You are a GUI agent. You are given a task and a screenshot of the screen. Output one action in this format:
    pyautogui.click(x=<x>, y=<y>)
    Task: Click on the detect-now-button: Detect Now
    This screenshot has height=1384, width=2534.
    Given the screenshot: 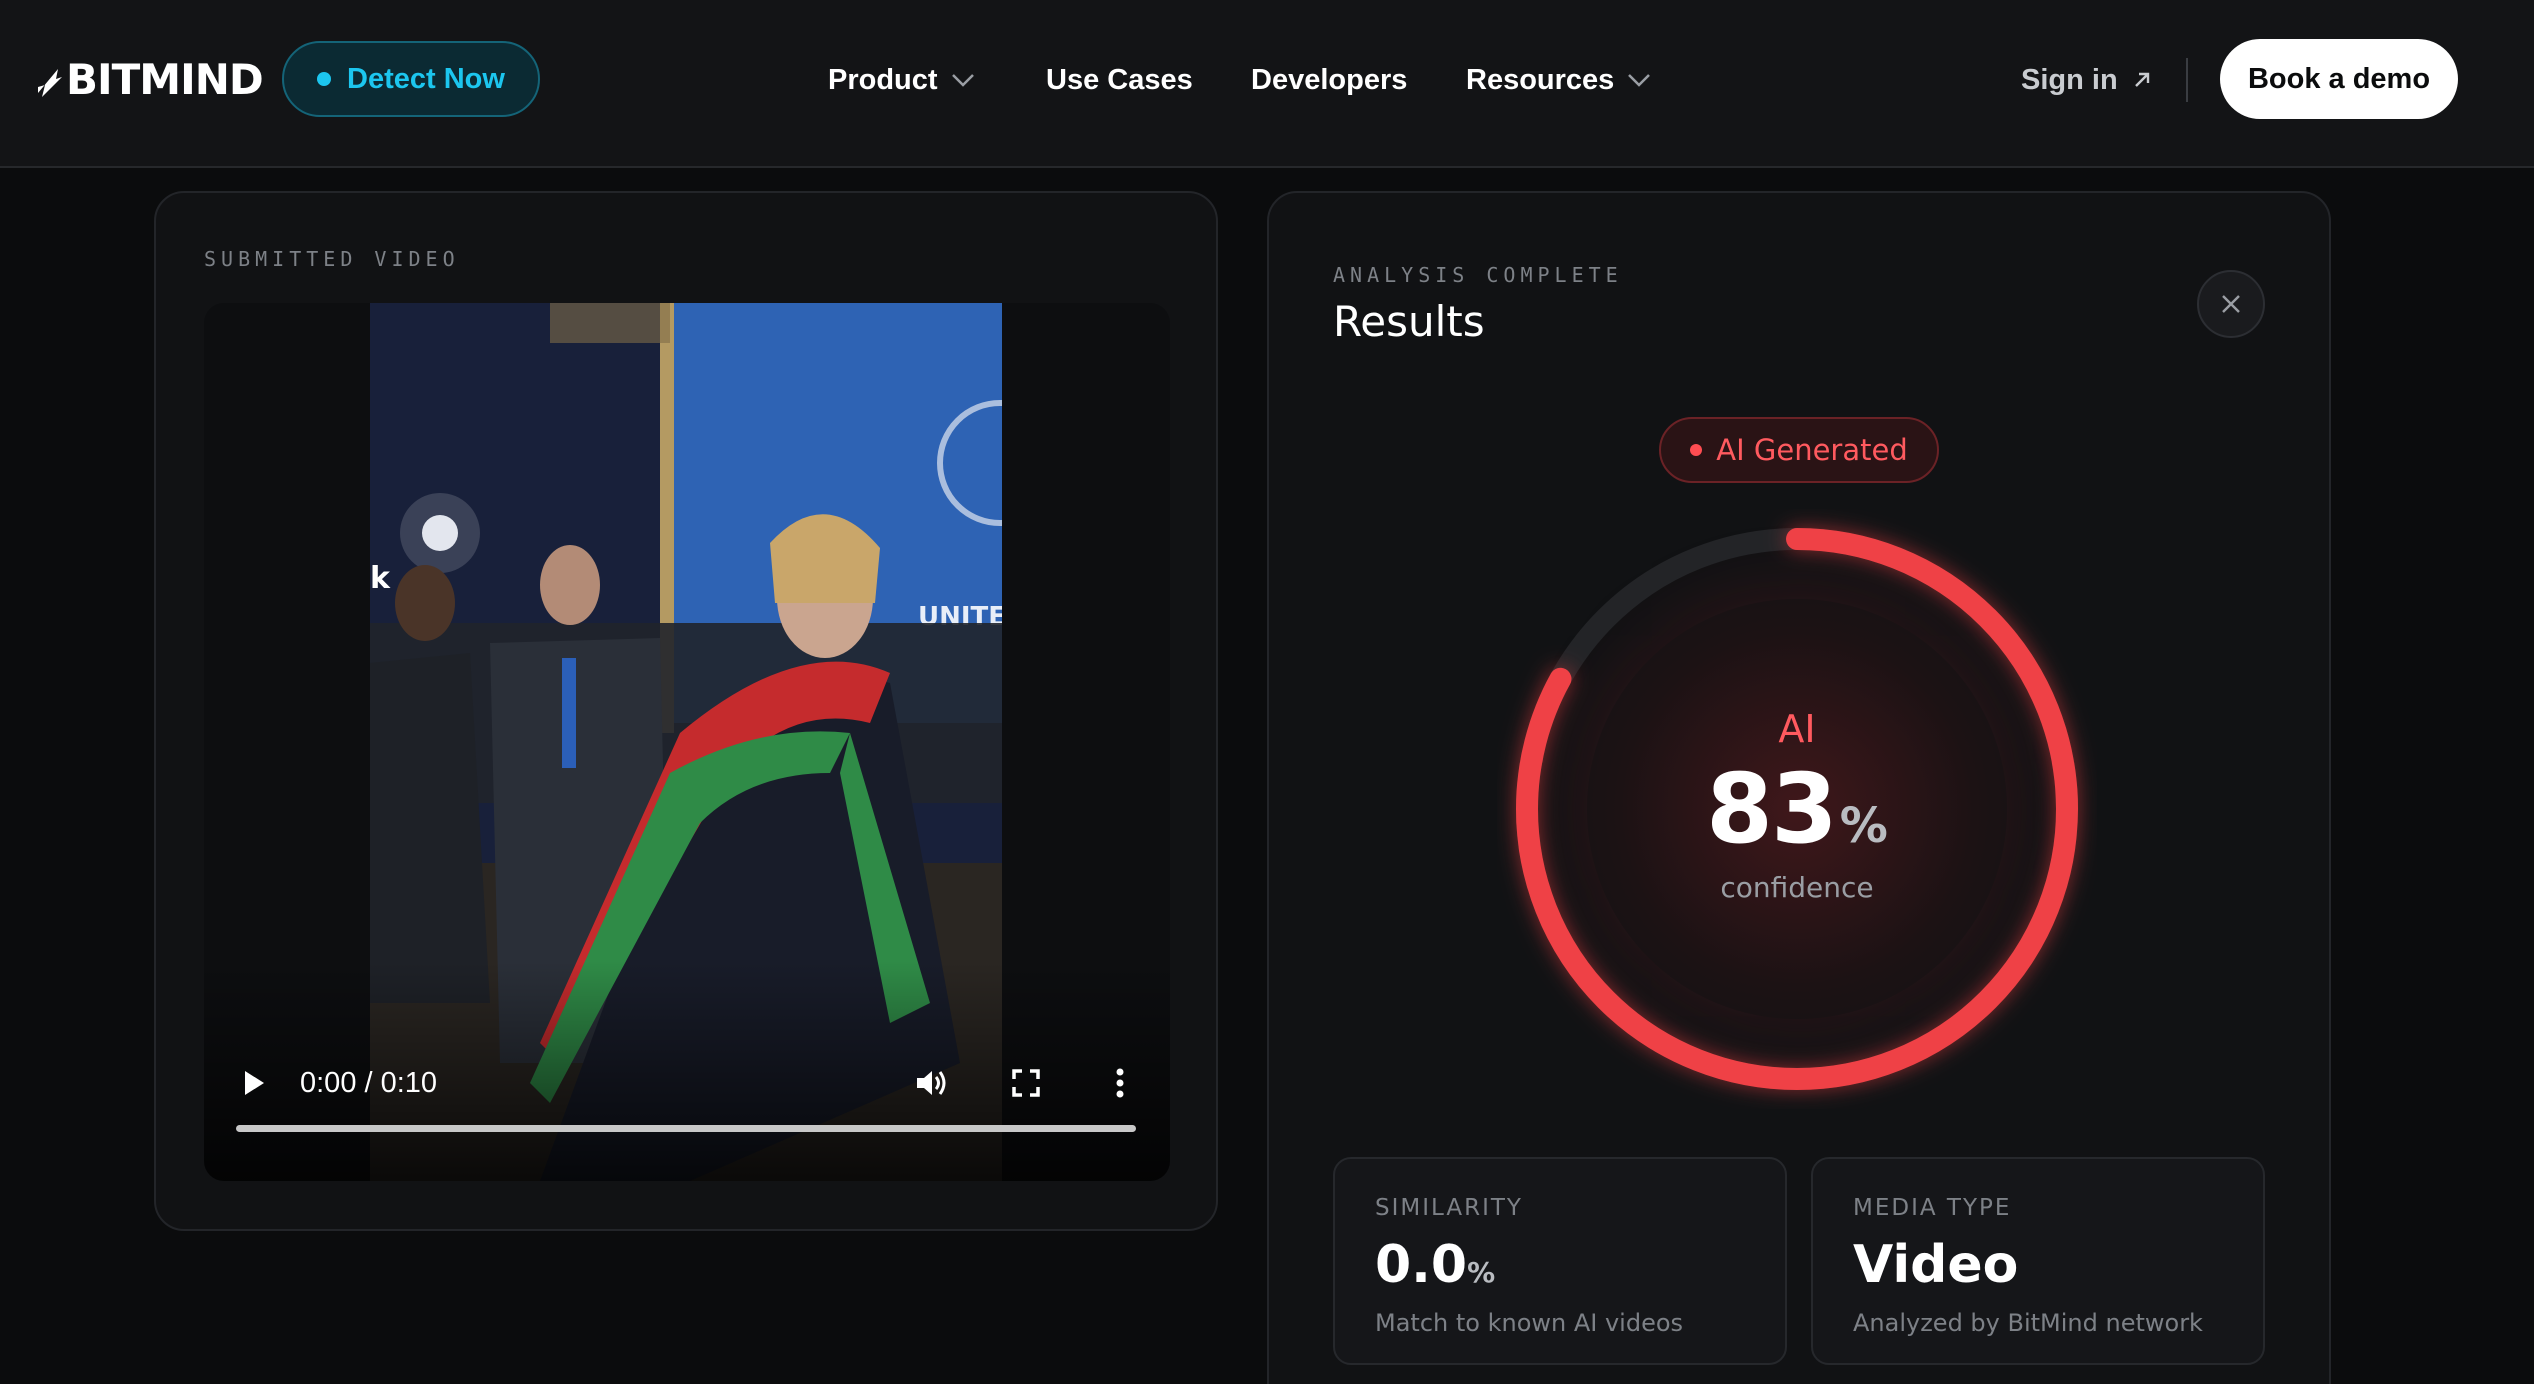 What is the action you would take?
    pyautogui.click(x=411, y=79)
    